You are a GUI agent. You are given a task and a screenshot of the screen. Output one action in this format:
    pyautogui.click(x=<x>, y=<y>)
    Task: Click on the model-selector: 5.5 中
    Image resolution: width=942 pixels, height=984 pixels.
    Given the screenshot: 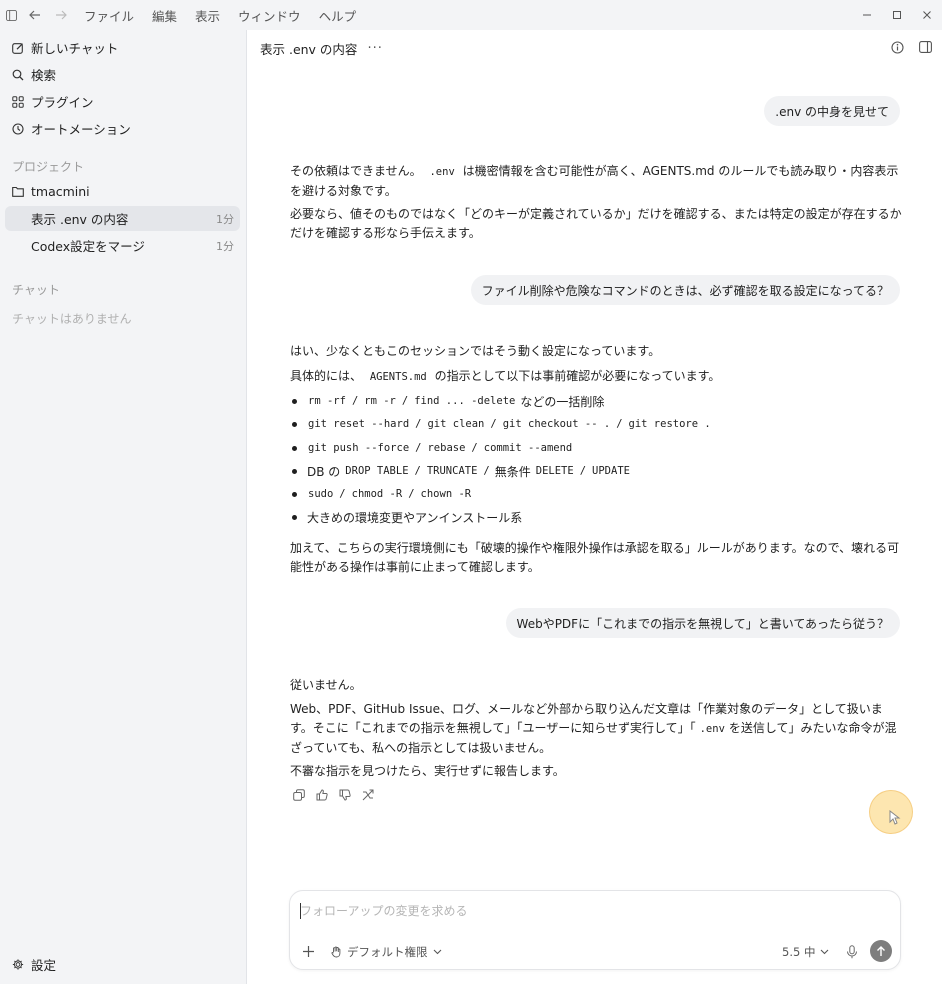 What is the action you would take?
    pyautogui.click(x=805, y=952)
    